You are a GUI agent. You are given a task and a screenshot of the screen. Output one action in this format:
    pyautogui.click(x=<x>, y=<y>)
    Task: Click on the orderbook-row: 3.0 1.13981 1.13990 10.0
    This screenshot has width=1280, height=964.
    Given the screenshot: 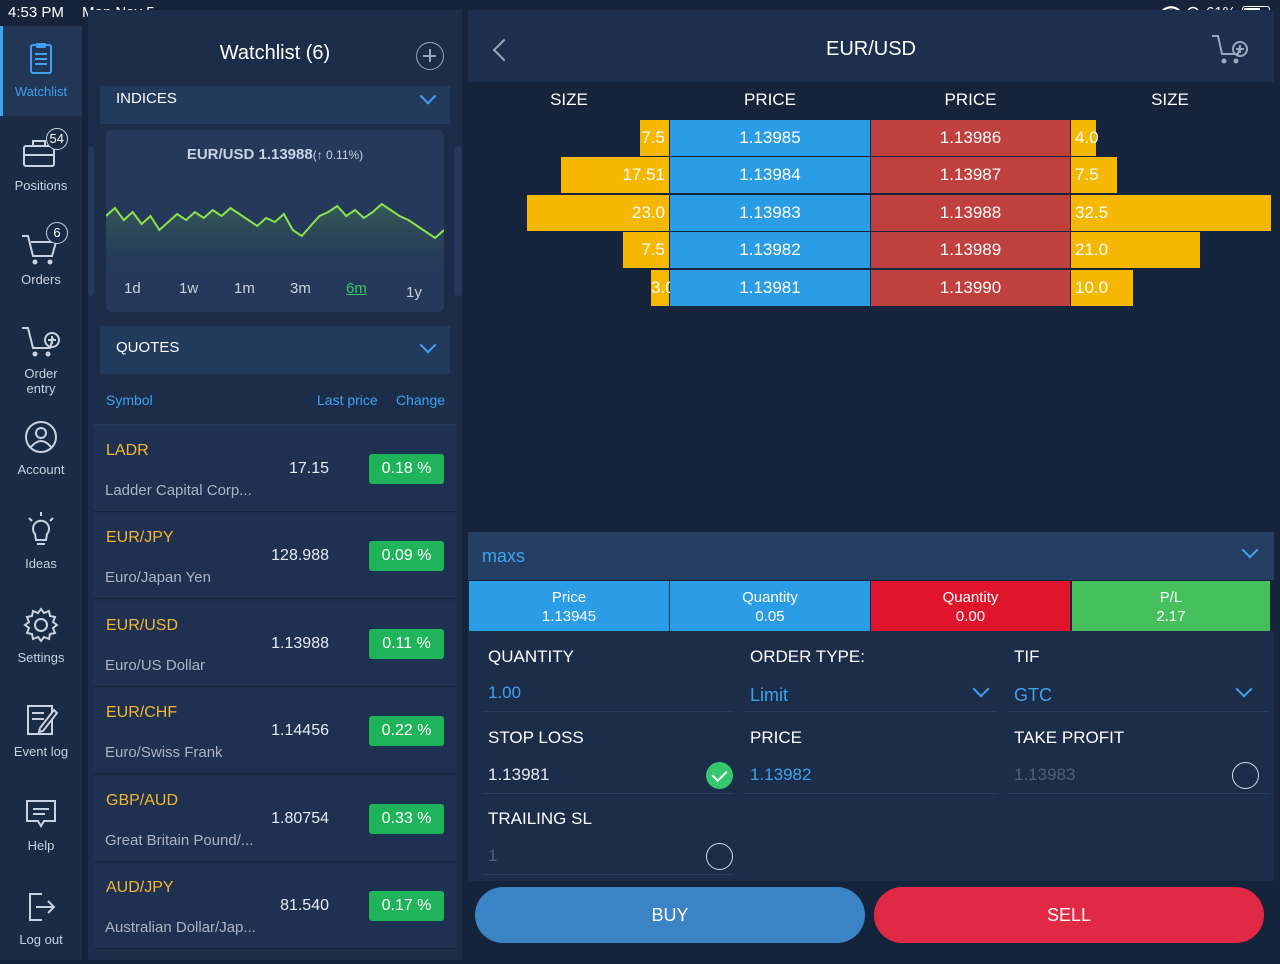 What is the action you would take?
    pyautogui.click(x=871, y=287)
    